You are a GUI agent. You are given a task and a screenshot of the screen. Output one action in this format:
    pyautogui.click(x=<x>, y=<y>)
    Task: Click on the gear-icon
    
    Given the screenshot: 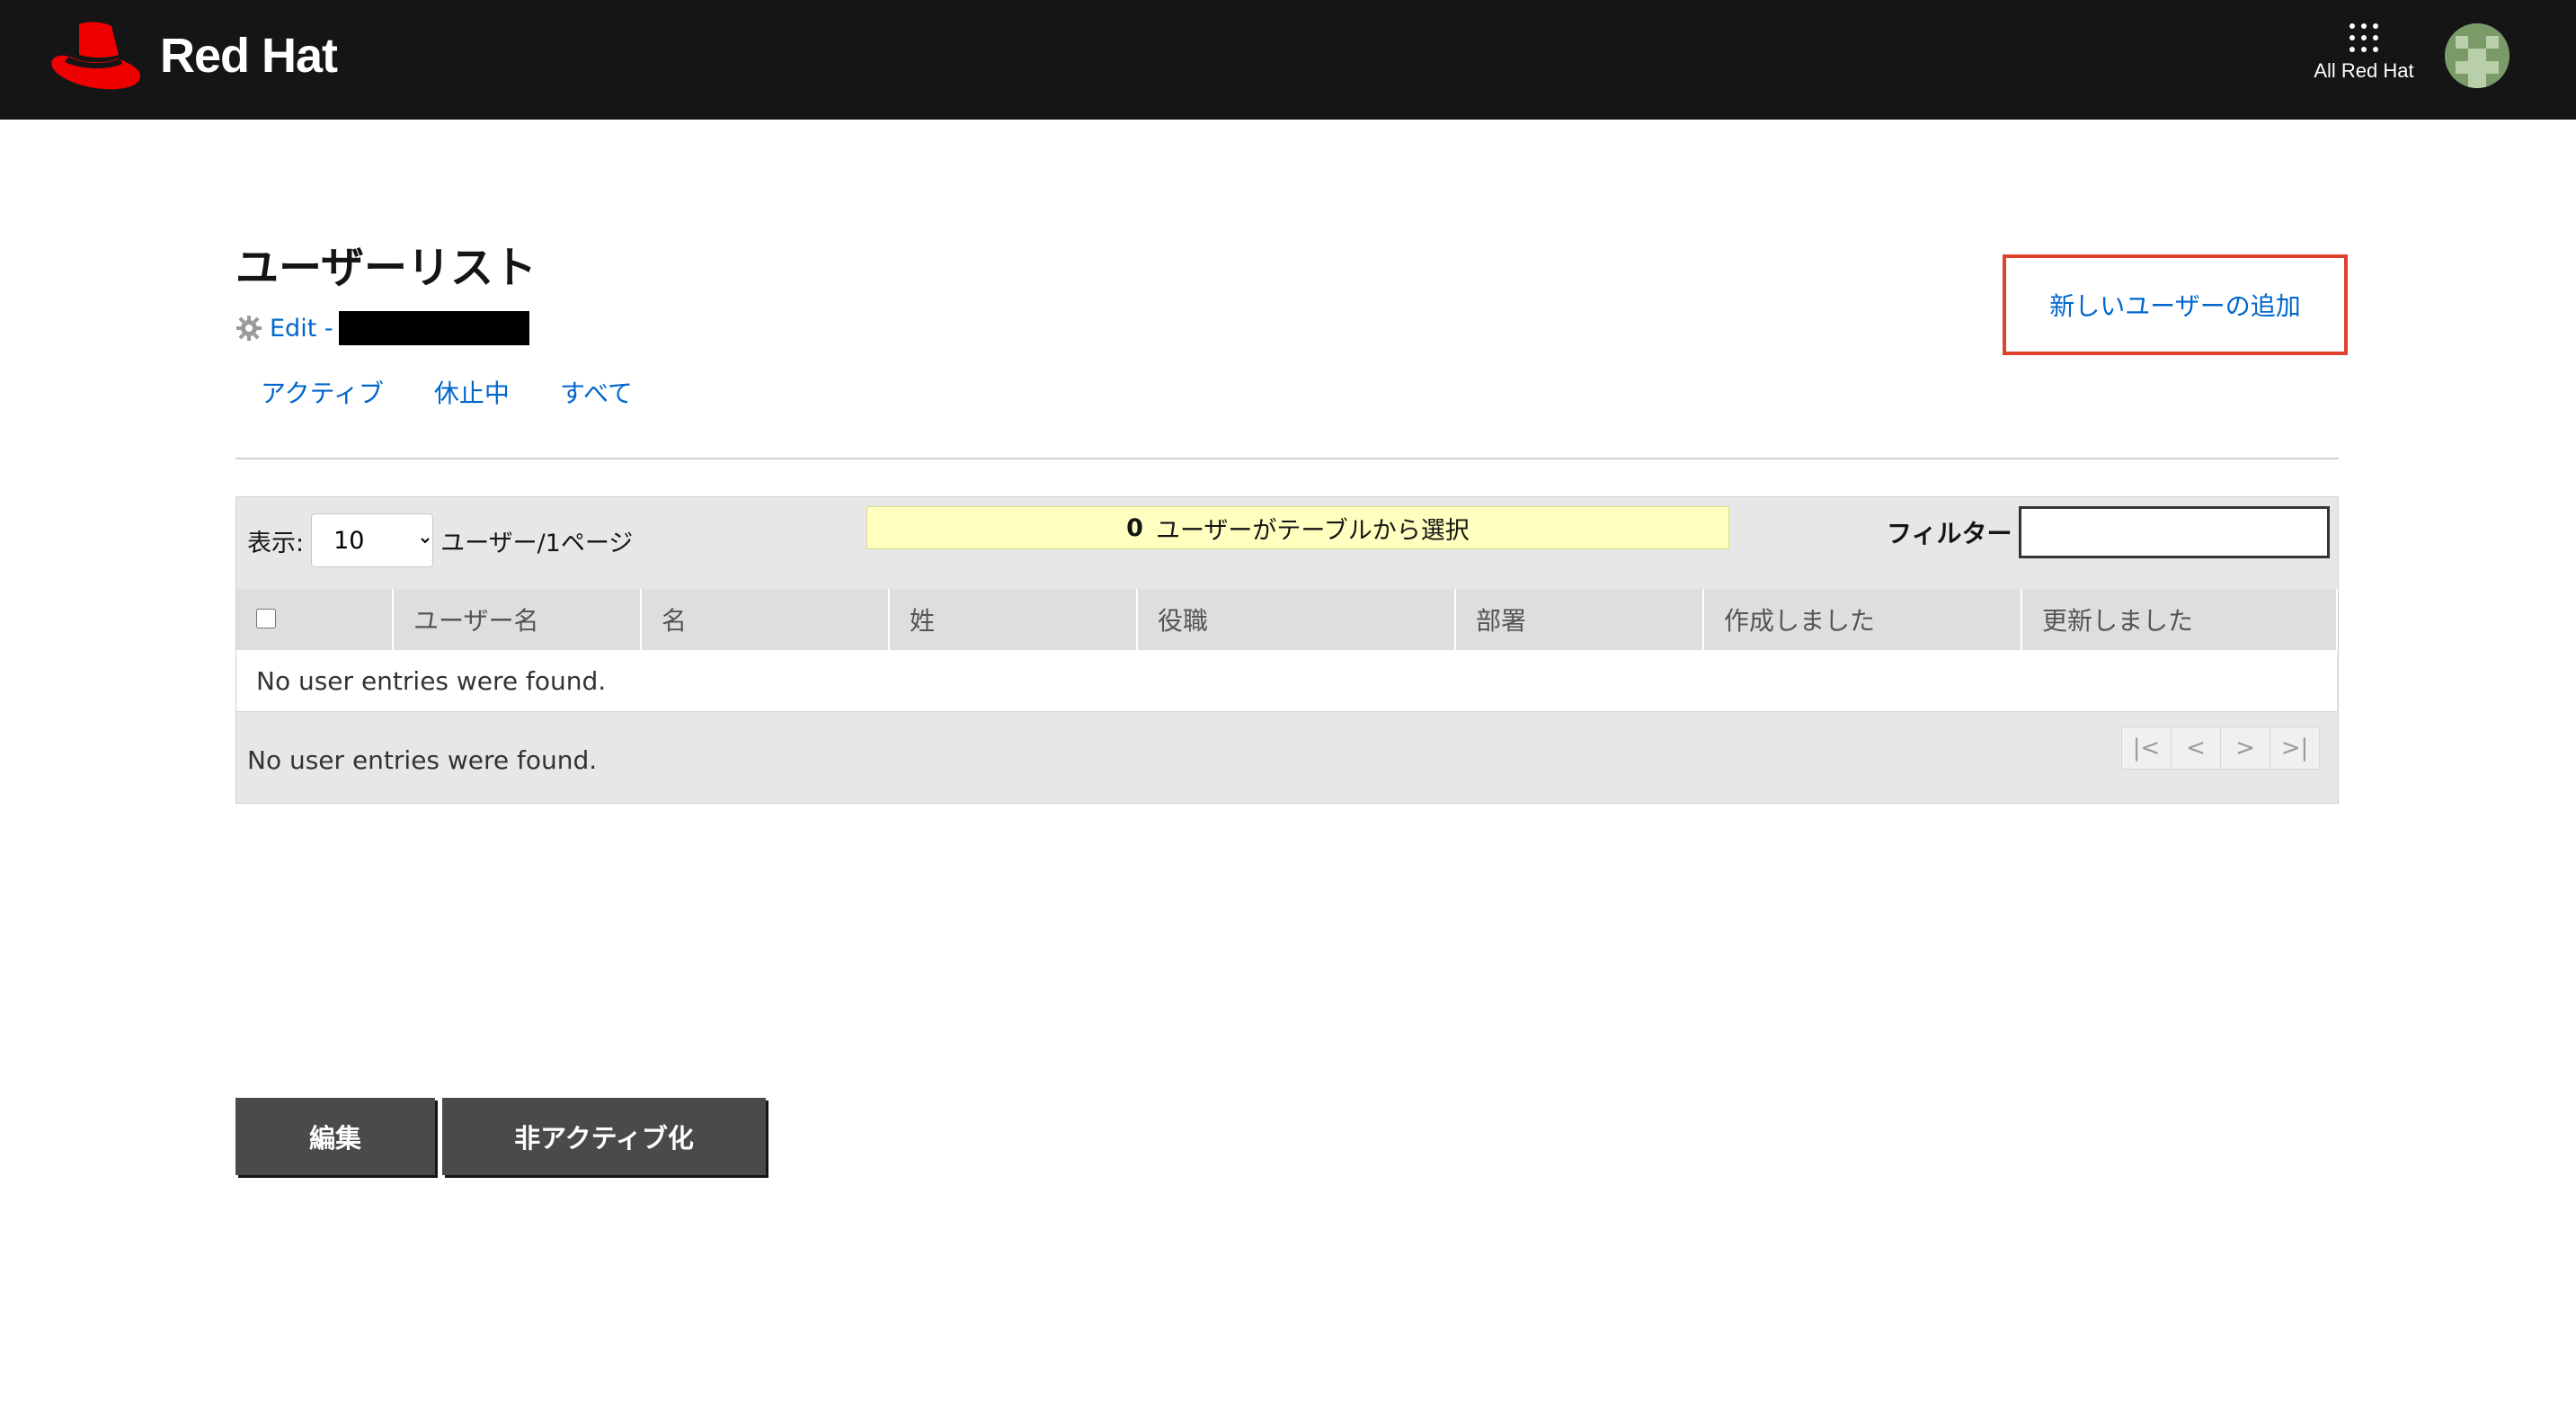 What is the action you would take?
    pyautogui.click(x=249, y=329)
    